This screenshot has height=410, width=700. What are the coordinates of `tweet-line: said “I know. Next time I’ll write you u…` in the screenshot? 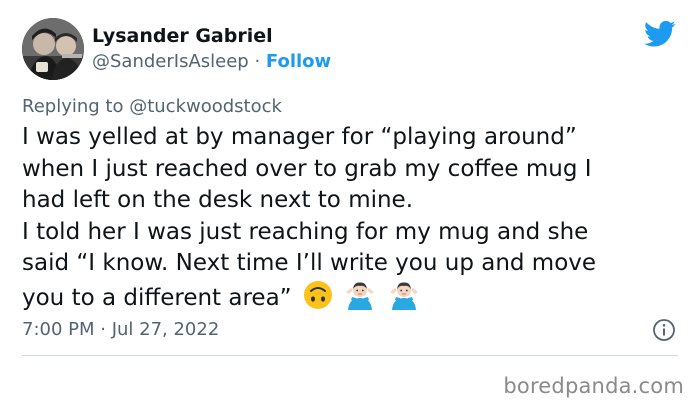 It's located at (309, 263).